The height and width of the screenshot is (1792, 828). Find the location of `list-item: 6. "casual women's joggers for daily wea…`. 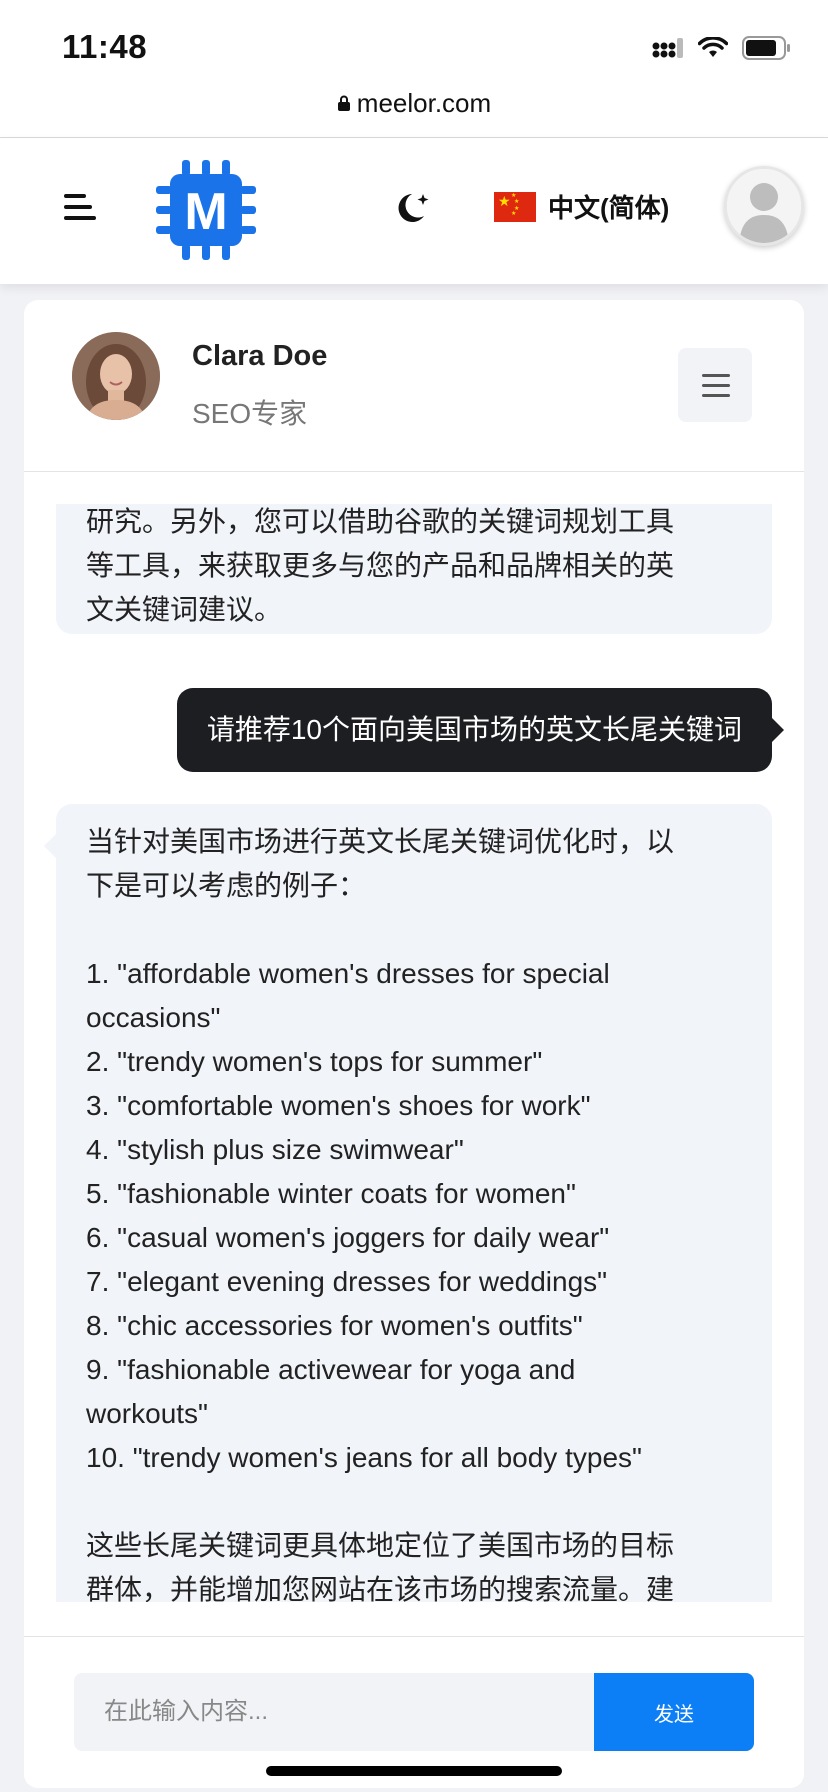

list-item: 6. "casual women's joggers for daily wea… is located at coordinates (348, 1237).